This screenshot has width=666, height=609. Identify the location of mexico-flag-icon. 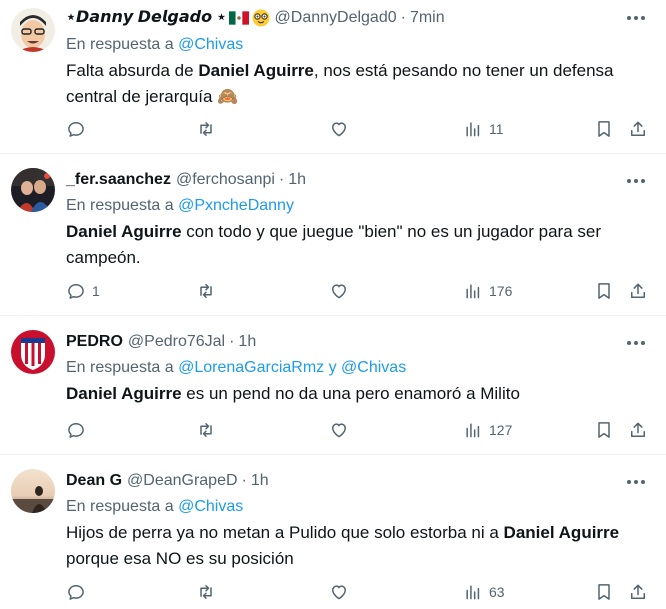
(238, 18).